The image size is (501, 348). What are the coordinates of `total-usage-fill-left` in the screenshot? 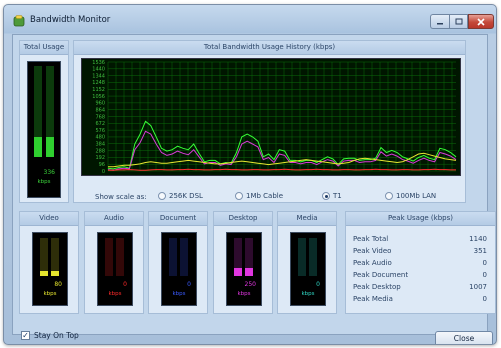 It's located at (38, 146).